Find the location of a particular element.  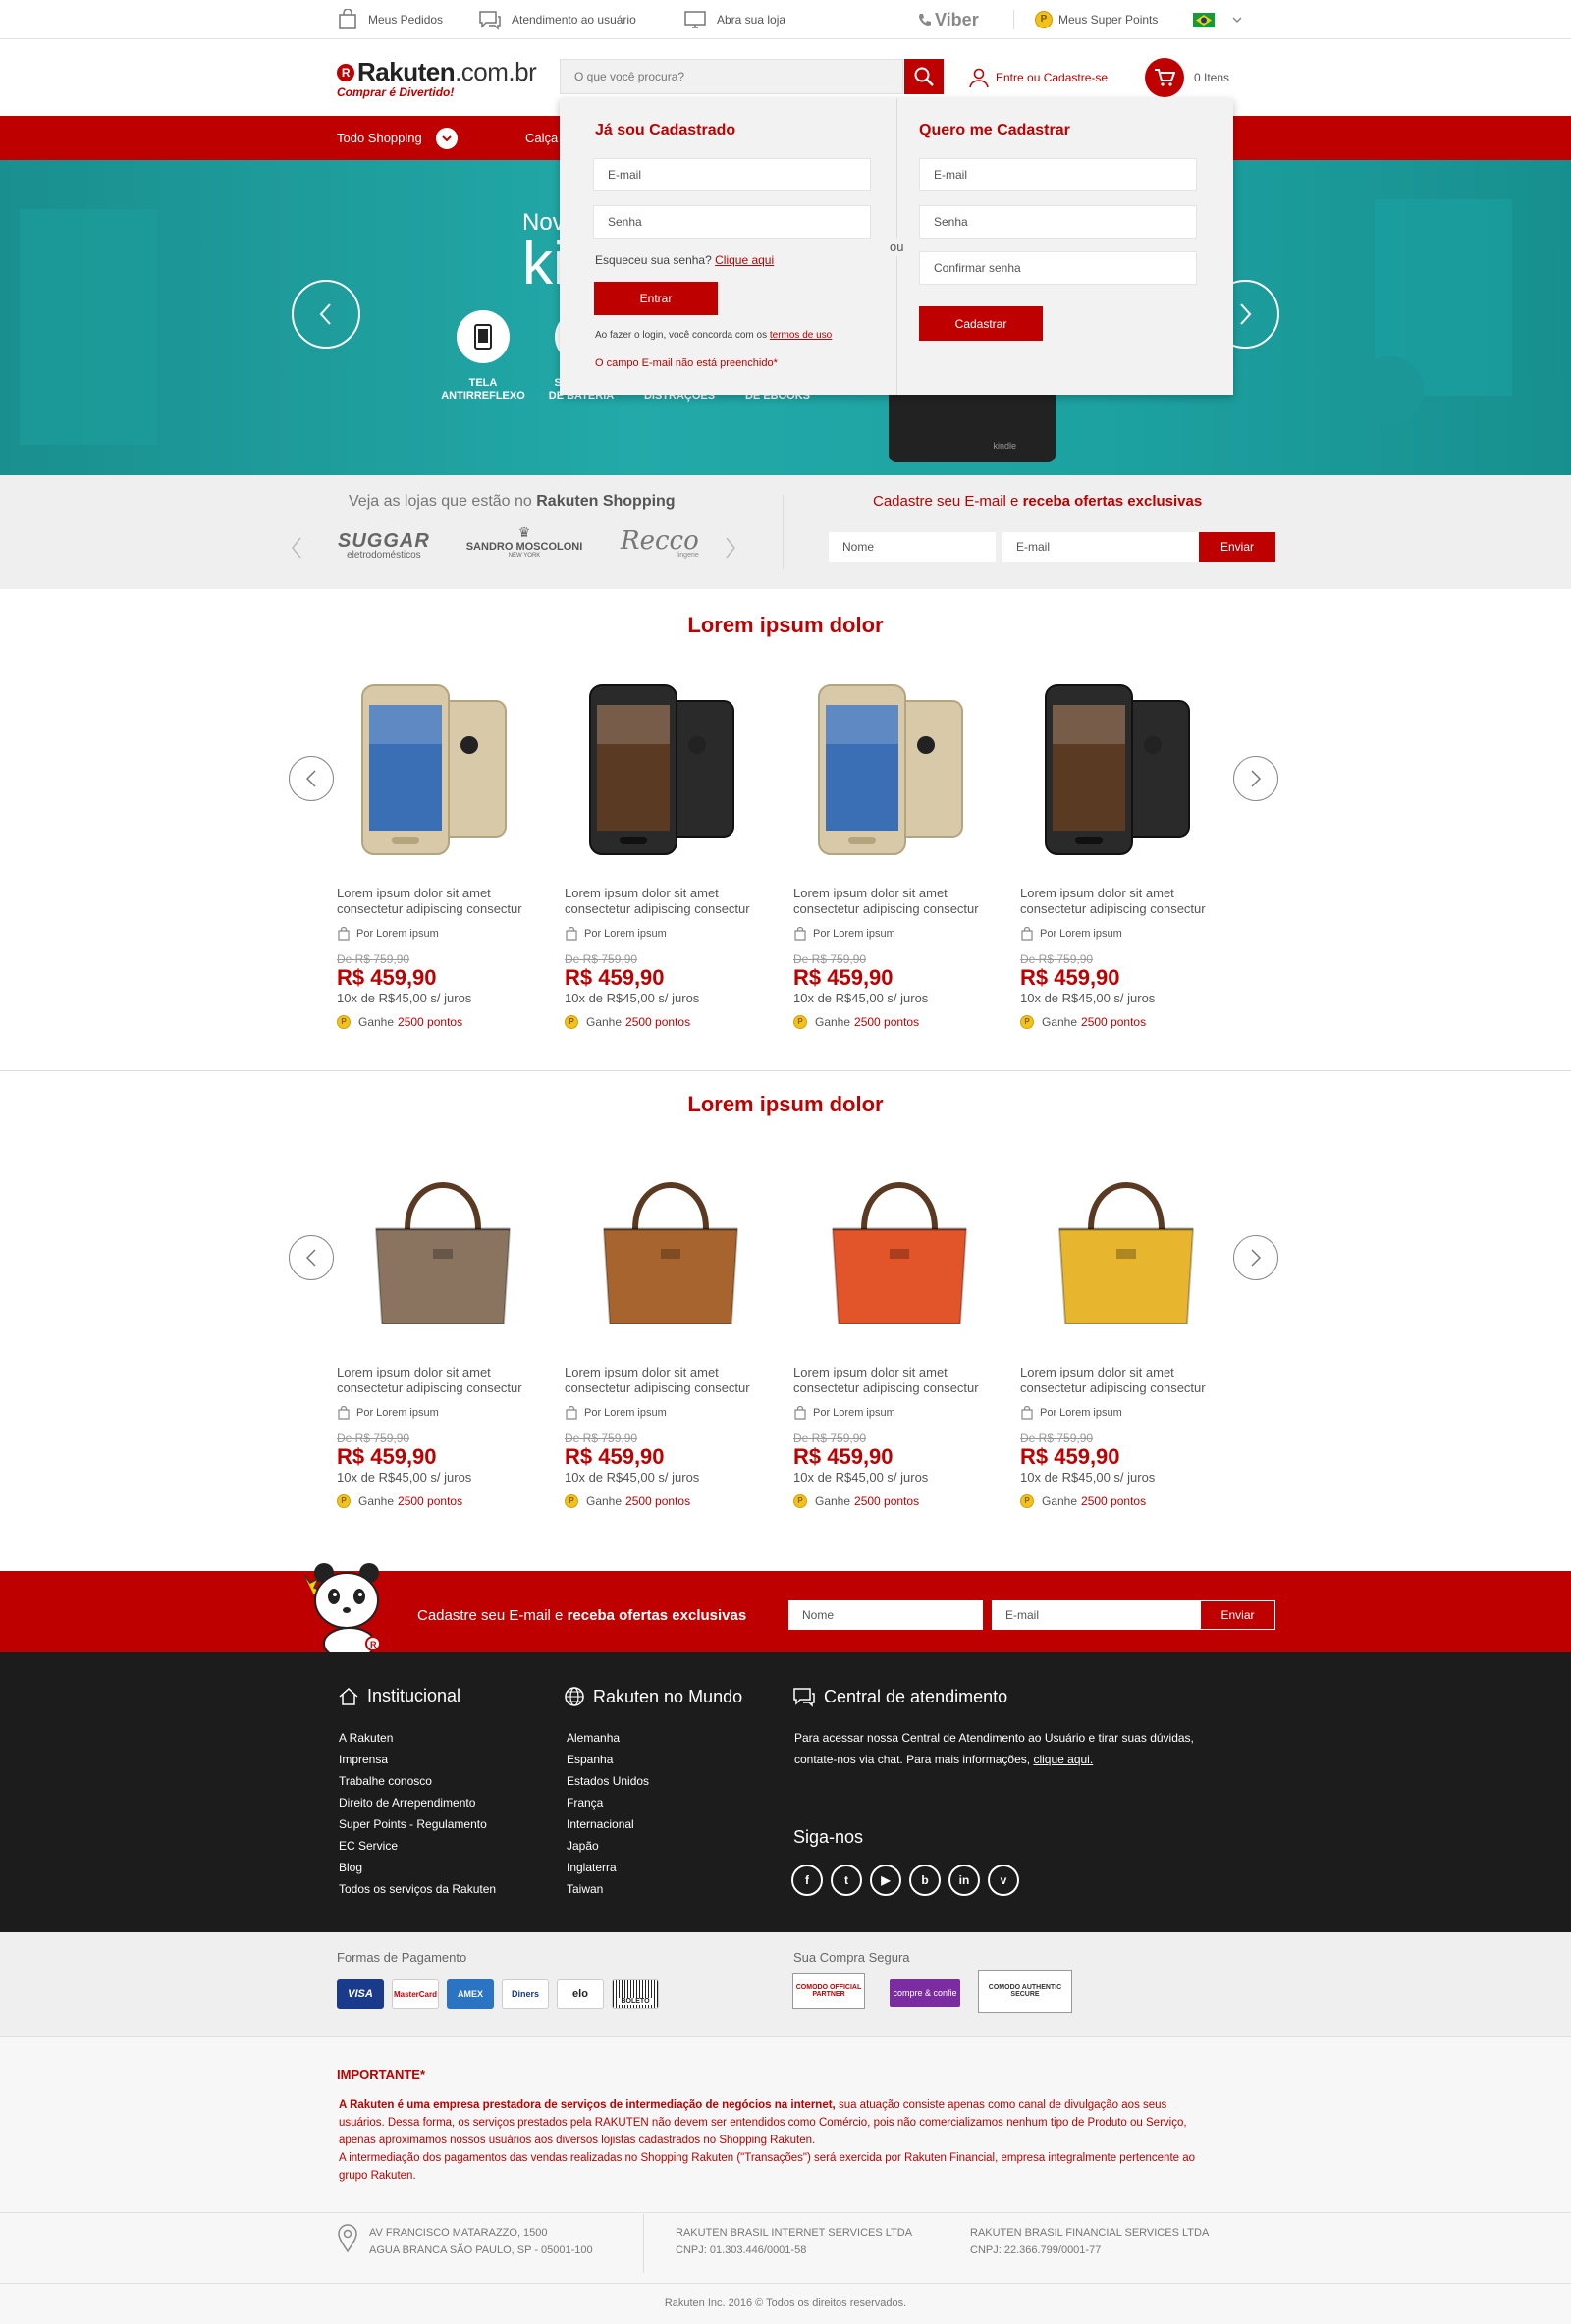

footer-institutional-link: A Rakuten is located at coordinates (417, 1738).